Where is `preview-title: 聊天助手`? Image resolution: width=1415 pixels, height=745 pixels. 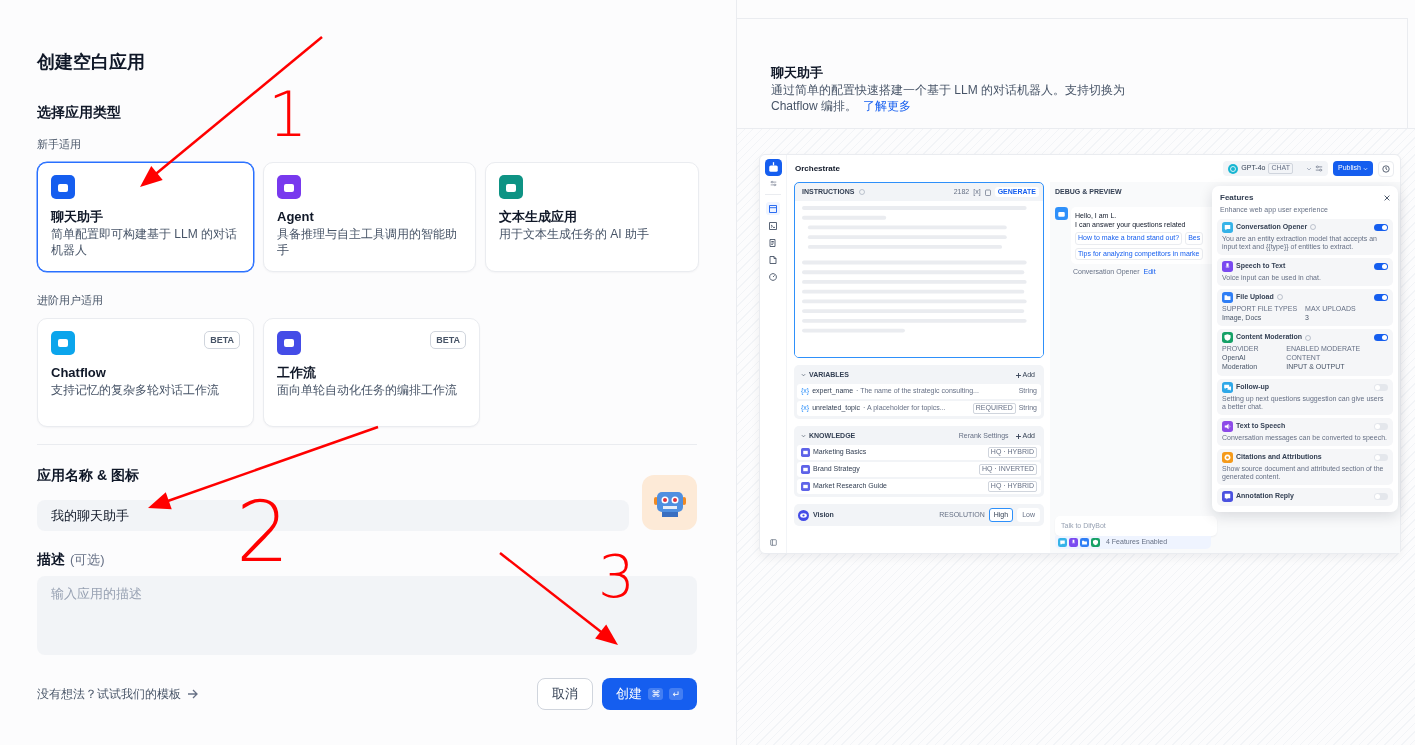 preview-title: 聊天助手 is located at coordinates (797, 73).